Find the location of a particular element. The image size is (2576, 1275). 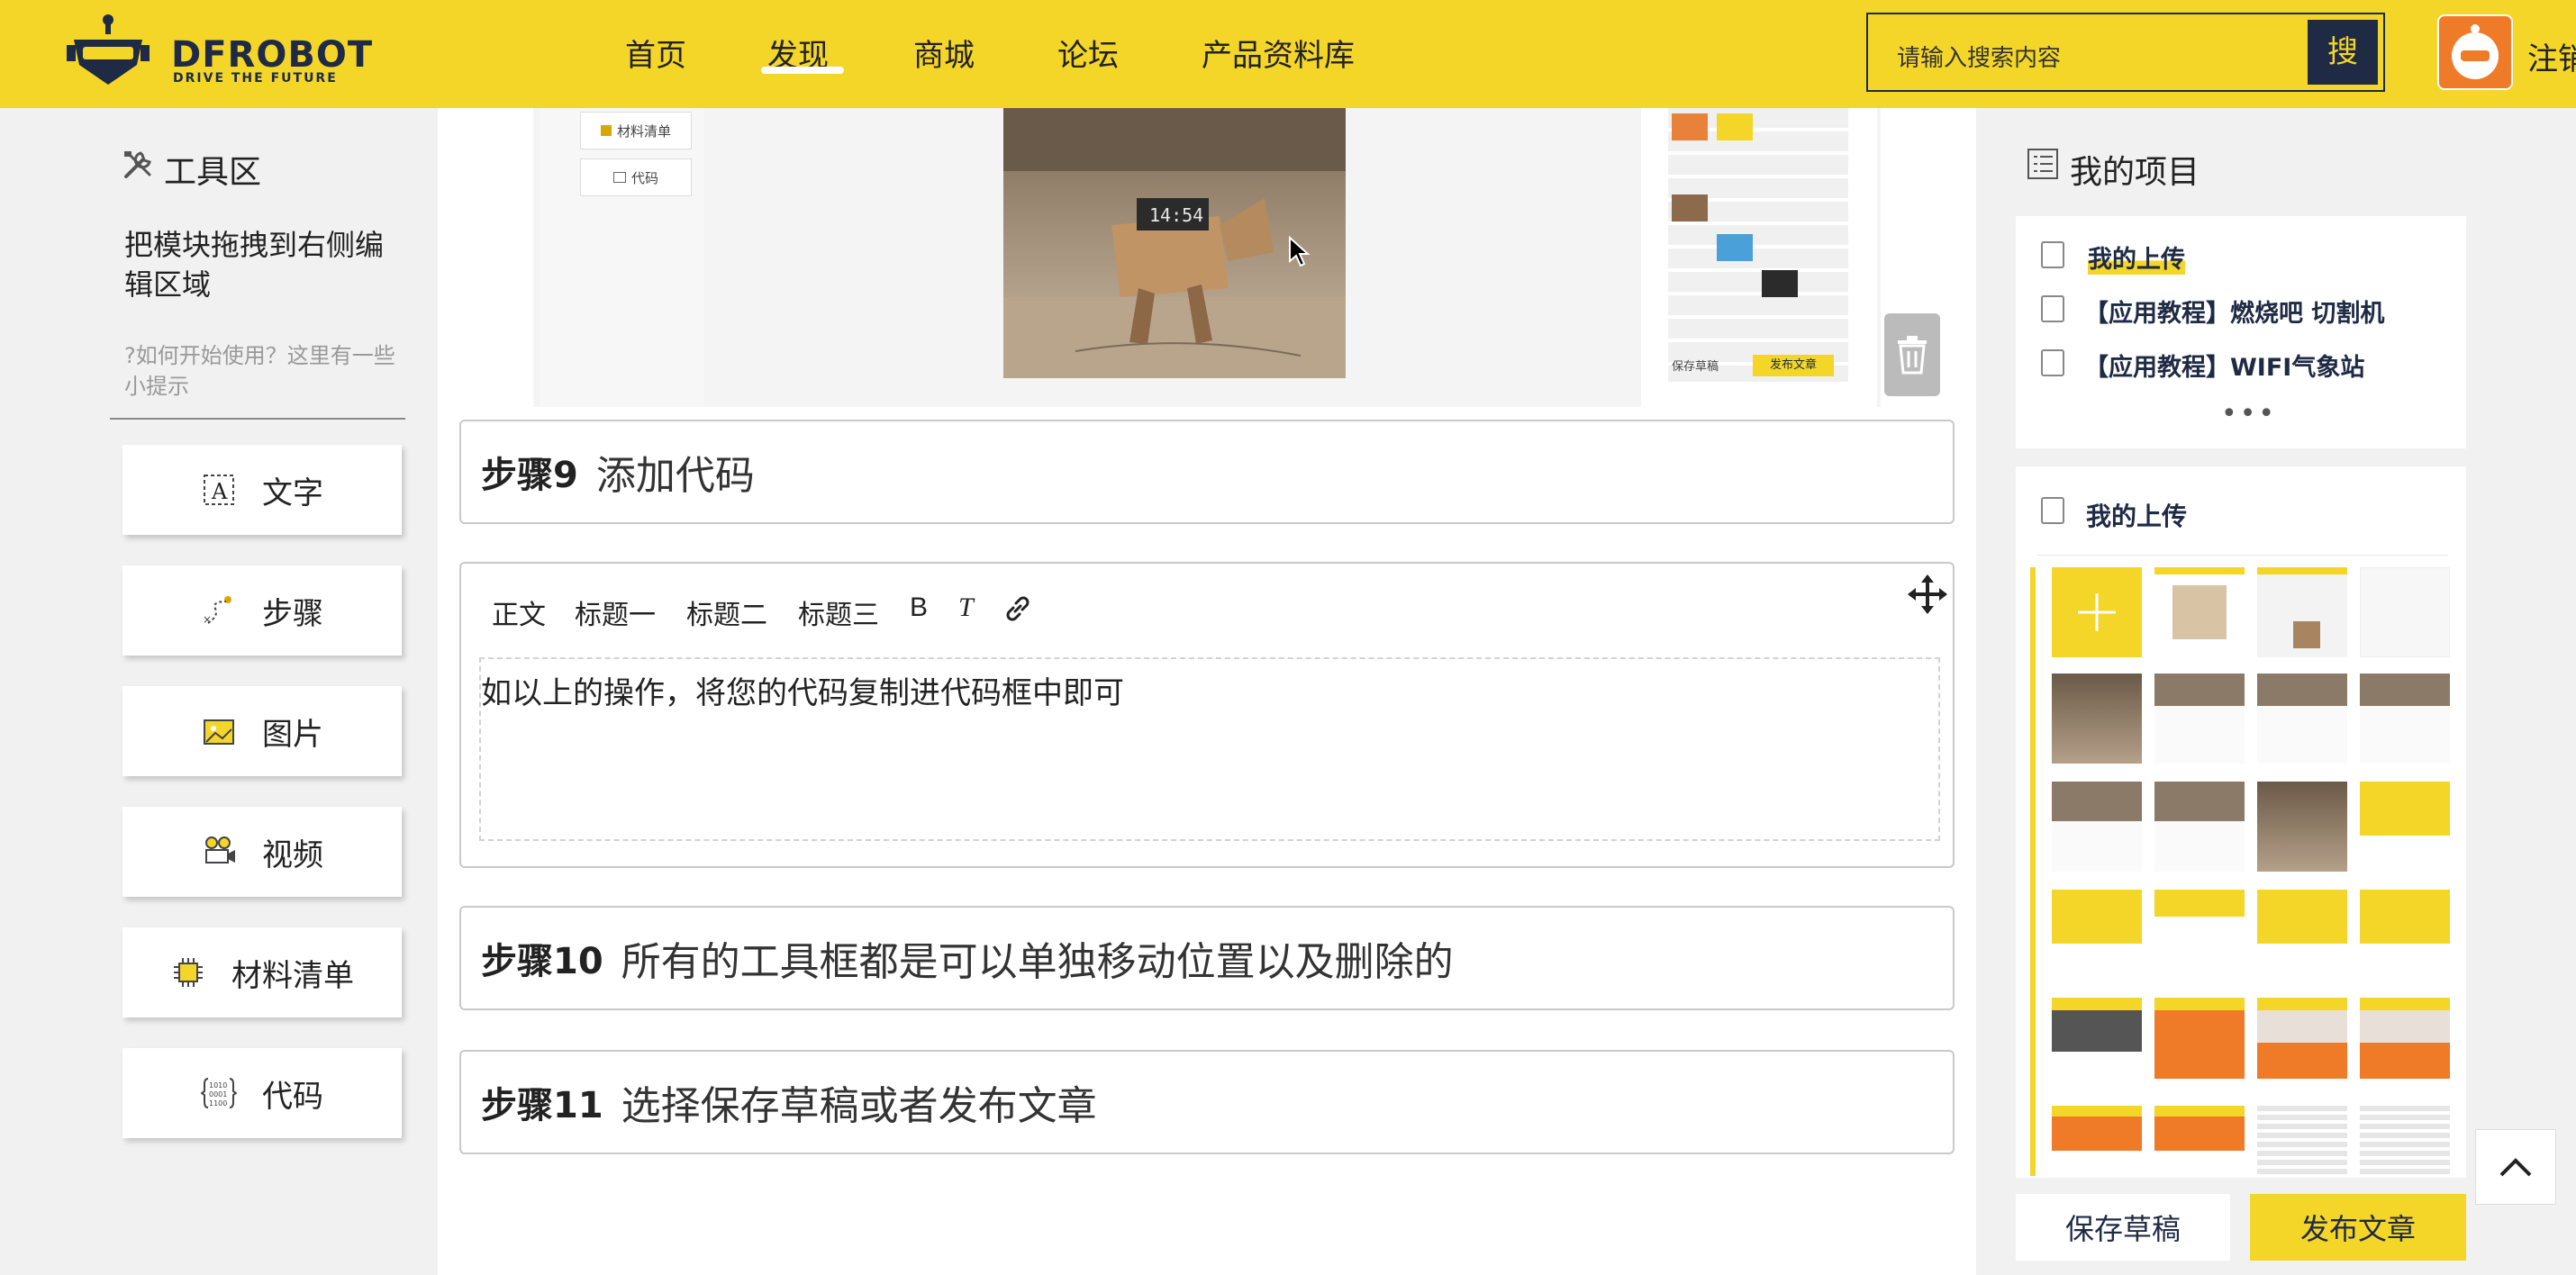

step-9-block: 步骤9 添加代码 is located at coordinates (1207, 472).